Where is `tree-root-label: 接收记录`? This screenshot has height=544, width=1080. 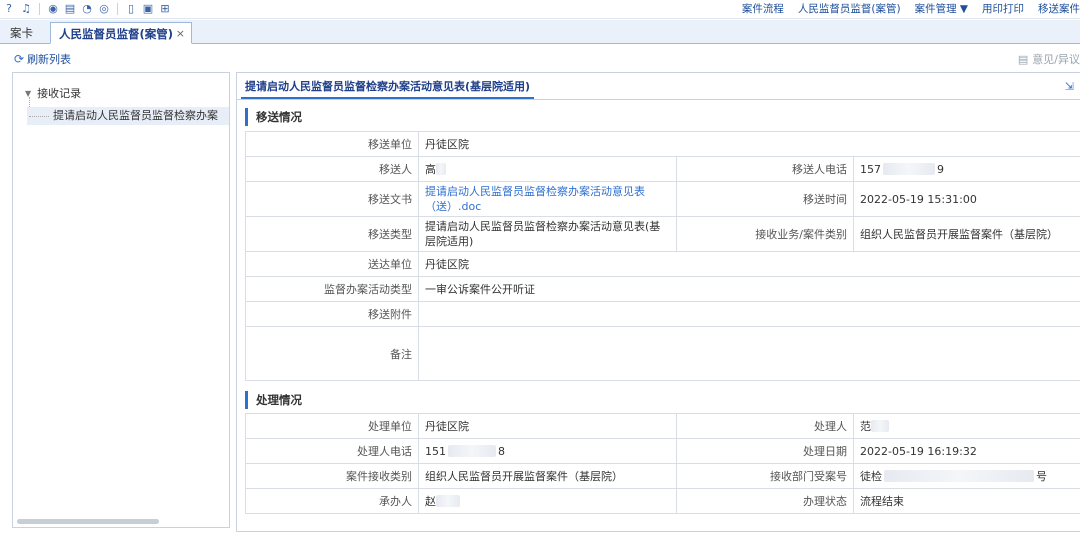 tree-root-label: 接收记录 is located at coordinates (59, 93).